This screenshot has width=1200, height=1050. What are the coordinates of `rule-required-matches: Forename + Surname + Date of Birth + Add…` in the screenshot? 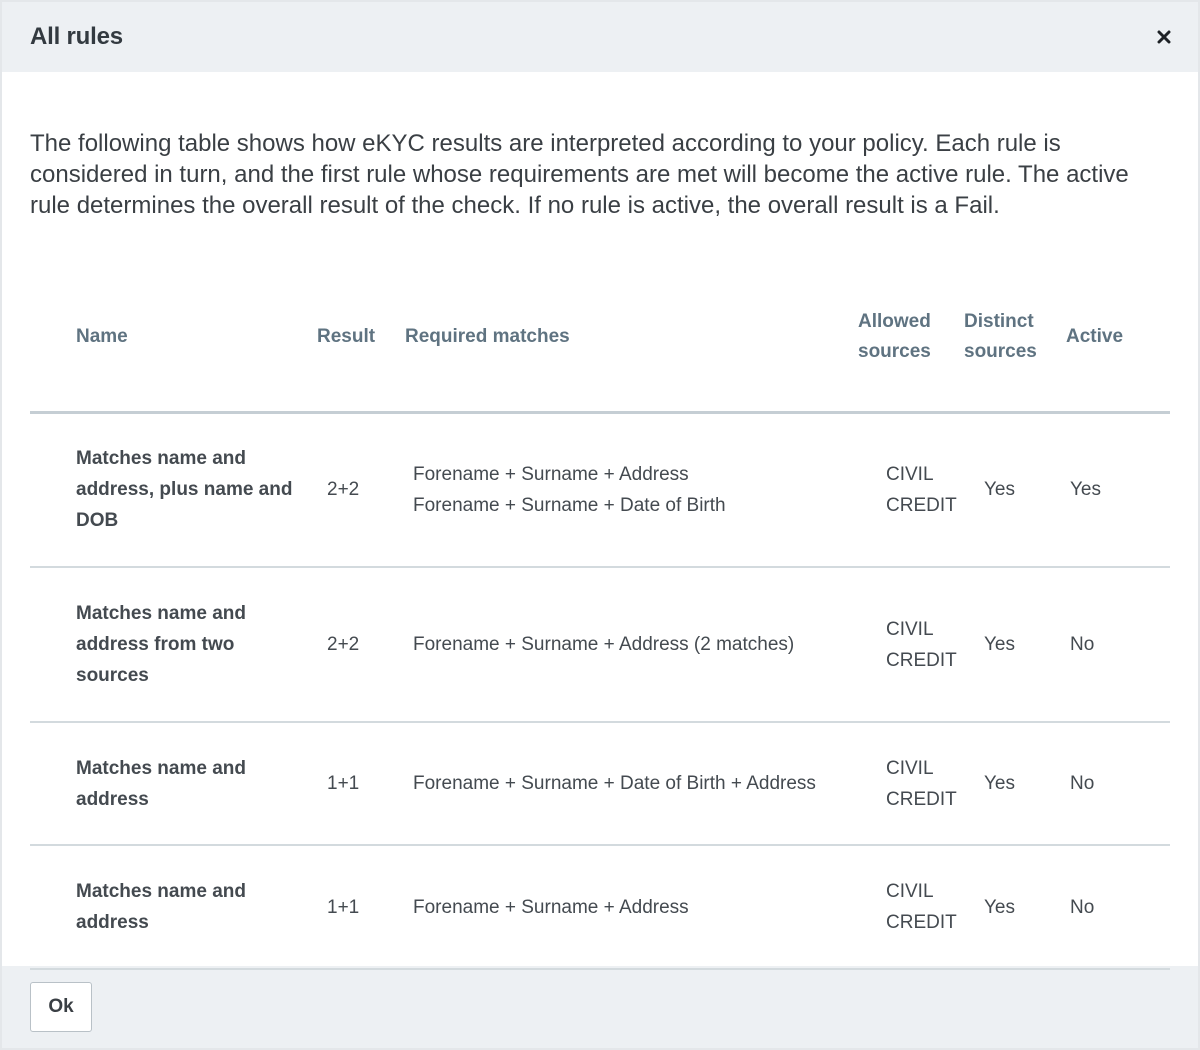 It's located at (631, 784).